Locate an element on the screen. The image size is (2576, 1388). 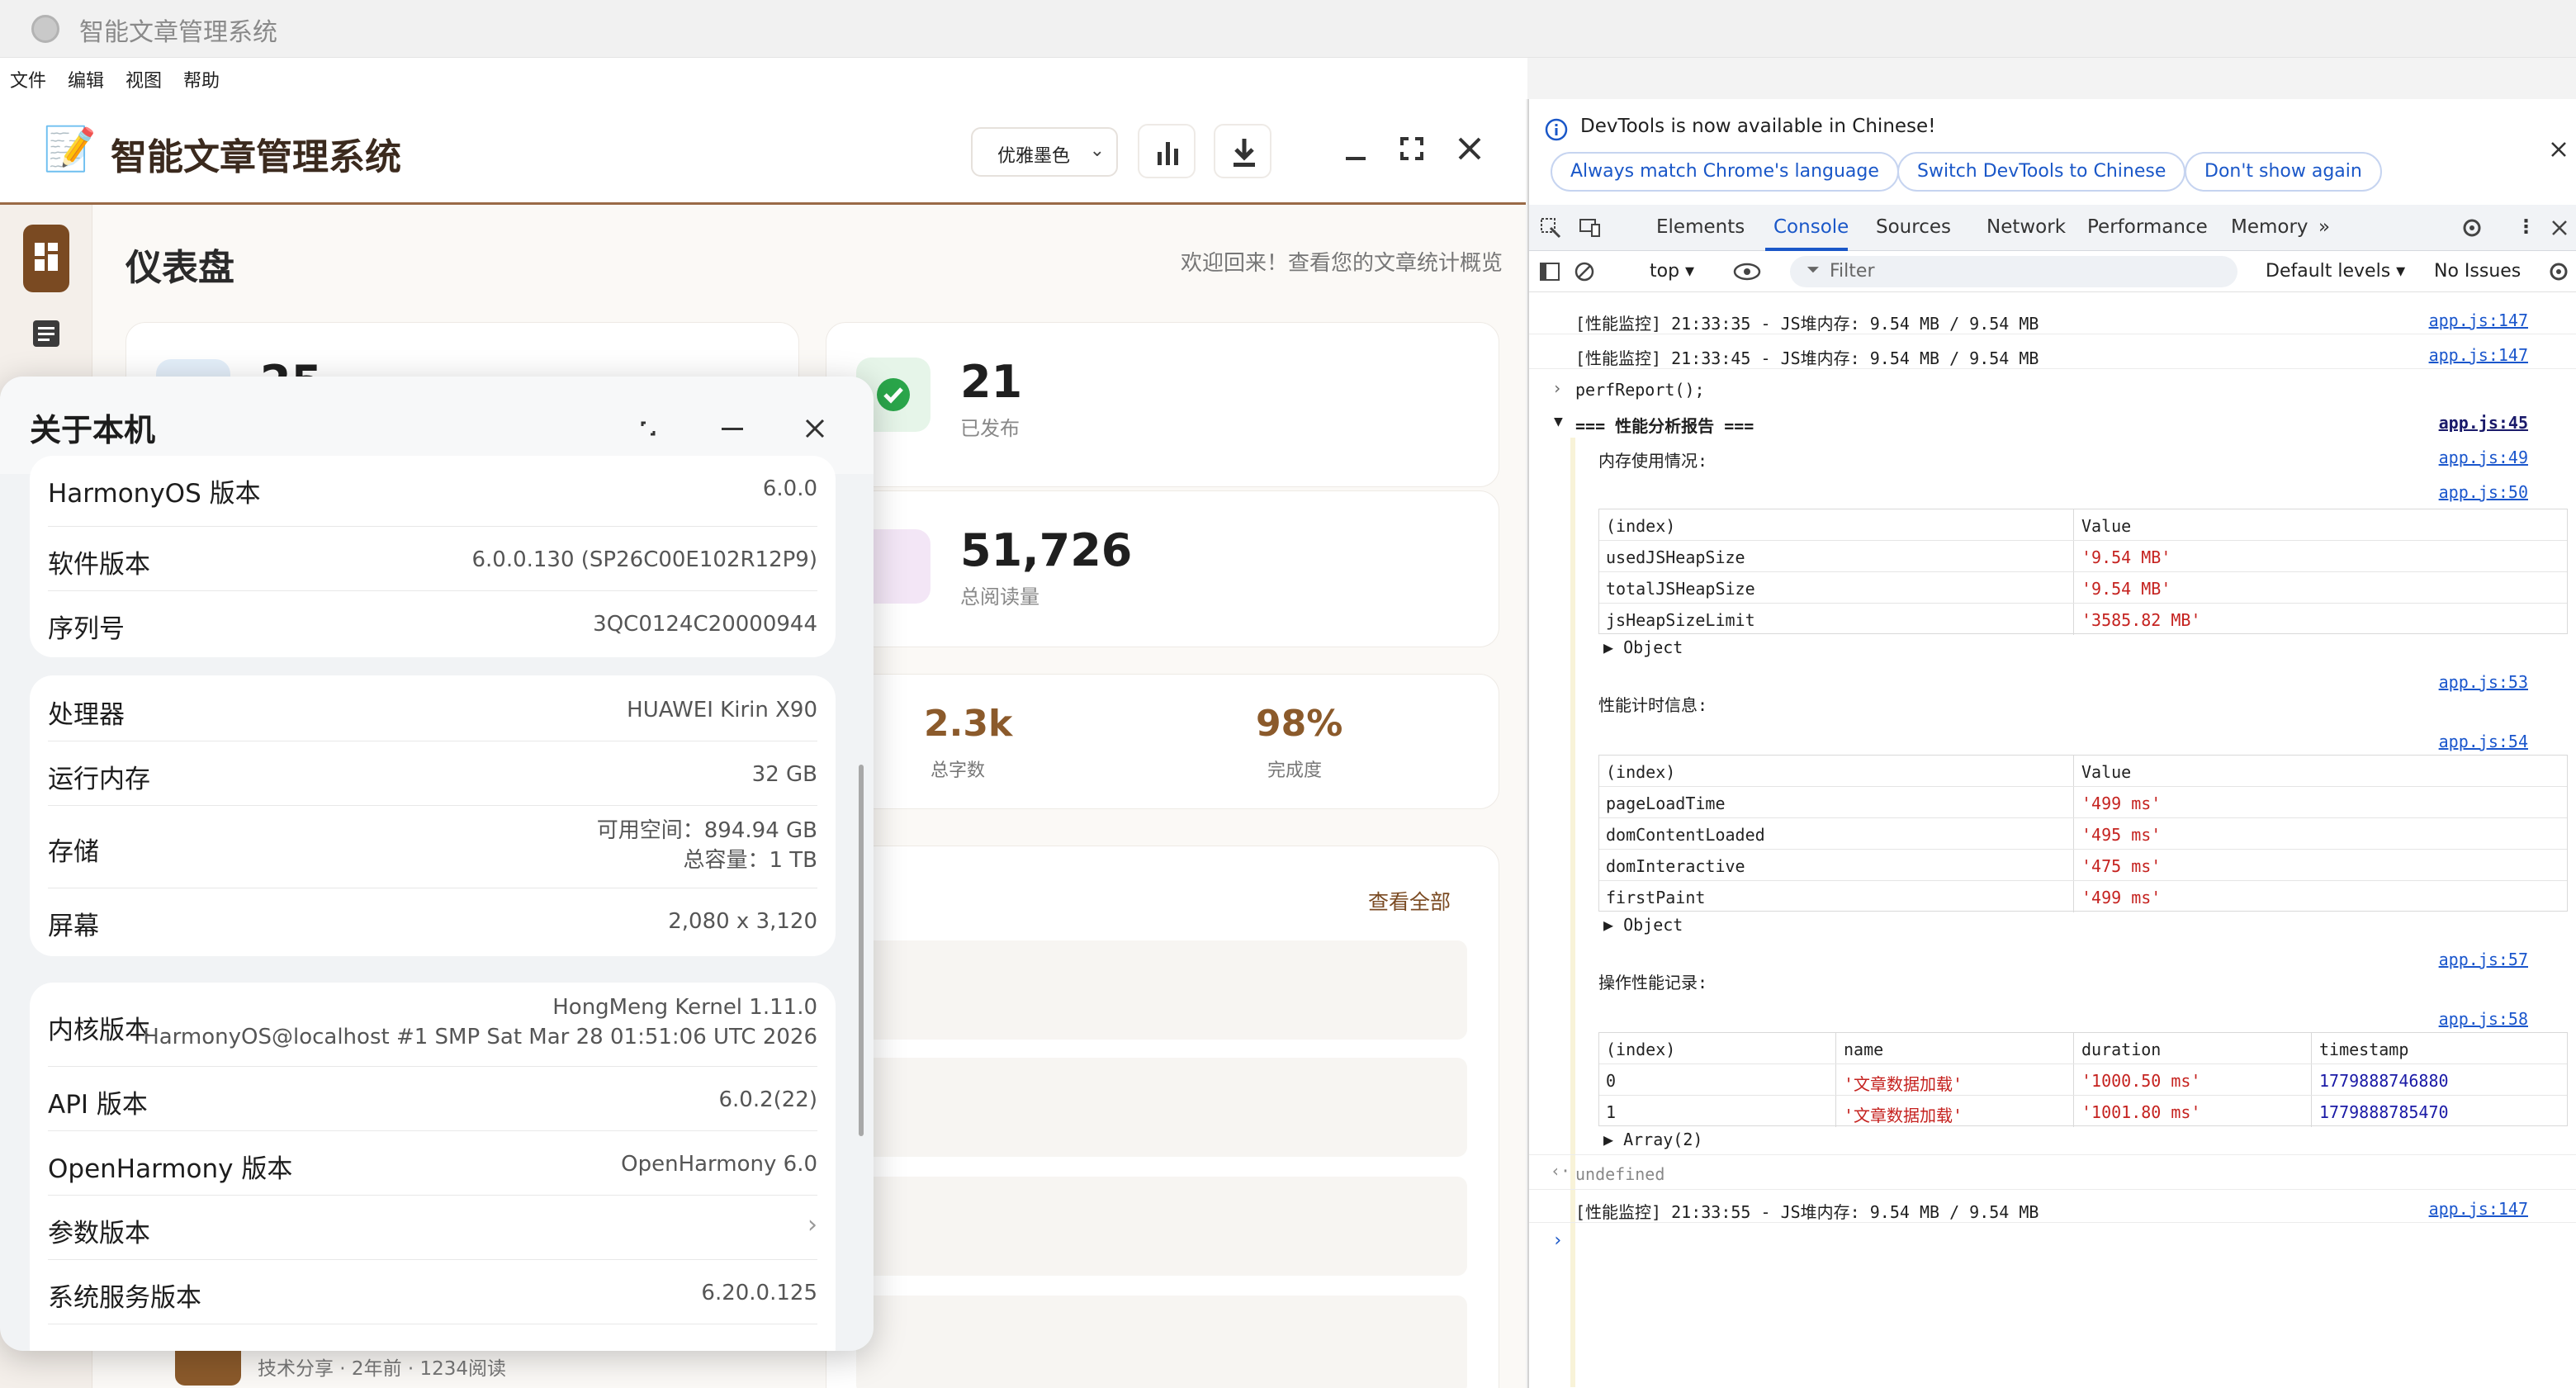
match-language-button: Always match Chrome's language is located at coordinates (1725, 172).